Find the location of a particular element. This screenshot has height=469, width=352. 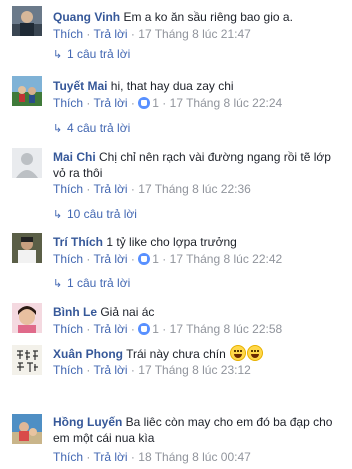

replies-count: 4 câu trả lời is located at coordinates (99, 128).